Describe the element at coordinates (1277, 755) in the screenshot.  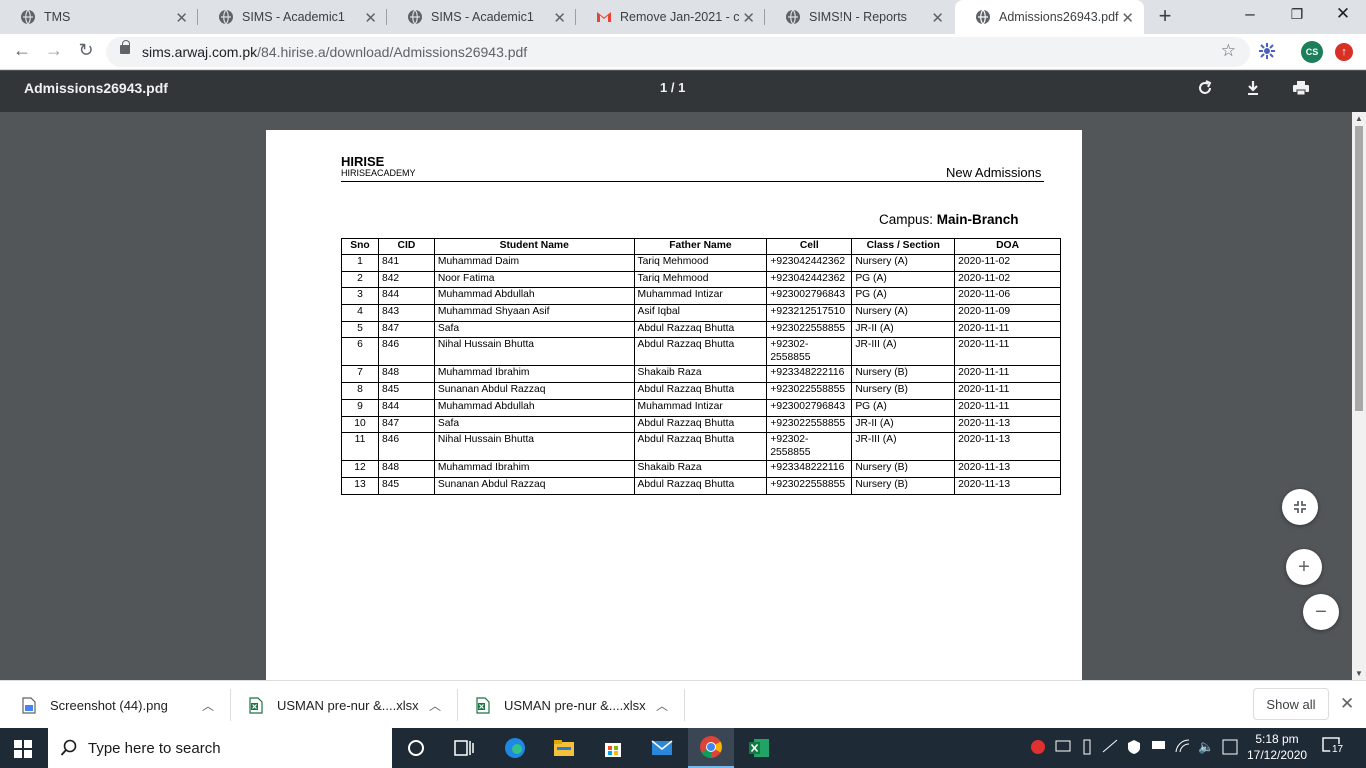
I see `clock-date: 17/12/2020` at that location.